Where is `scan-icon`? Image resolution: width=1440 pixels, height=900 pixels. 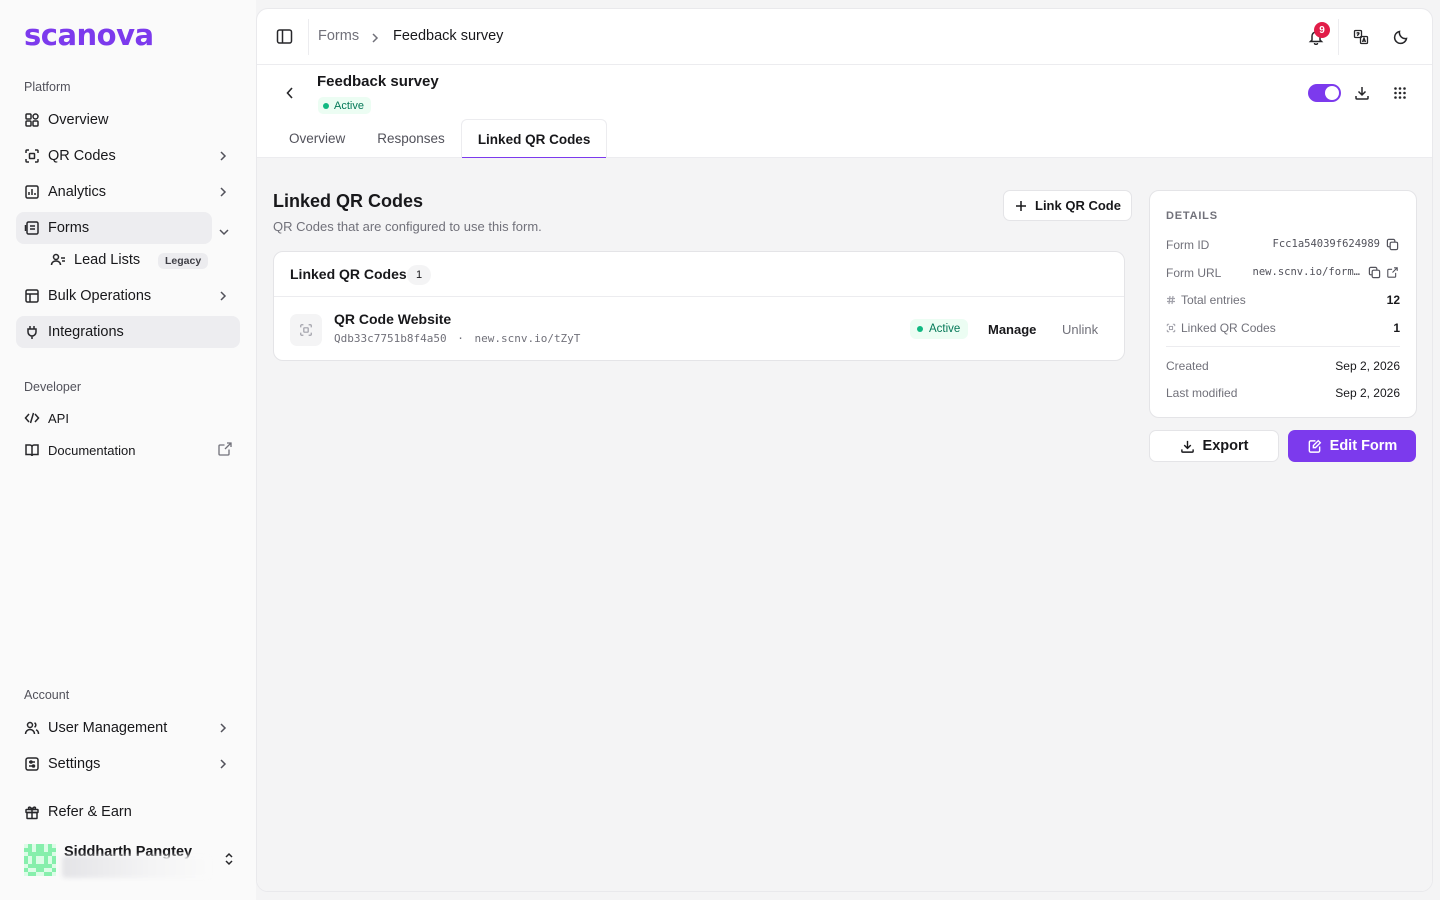
scan-icon is located at coordinates (1171, 328).